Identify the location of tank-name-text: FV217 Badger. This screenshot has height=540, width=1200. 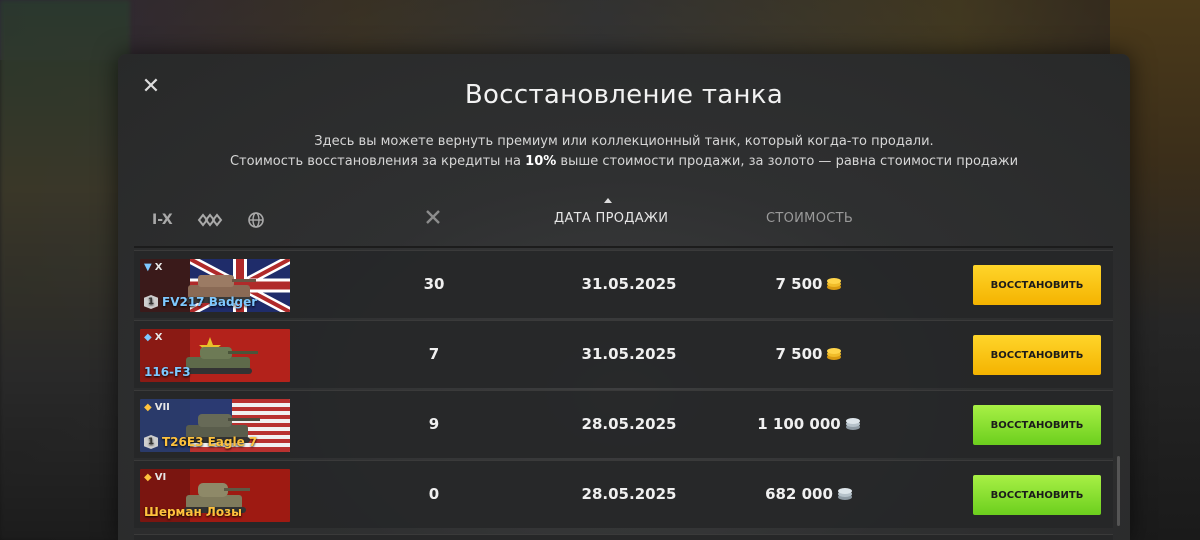
(210, 302).